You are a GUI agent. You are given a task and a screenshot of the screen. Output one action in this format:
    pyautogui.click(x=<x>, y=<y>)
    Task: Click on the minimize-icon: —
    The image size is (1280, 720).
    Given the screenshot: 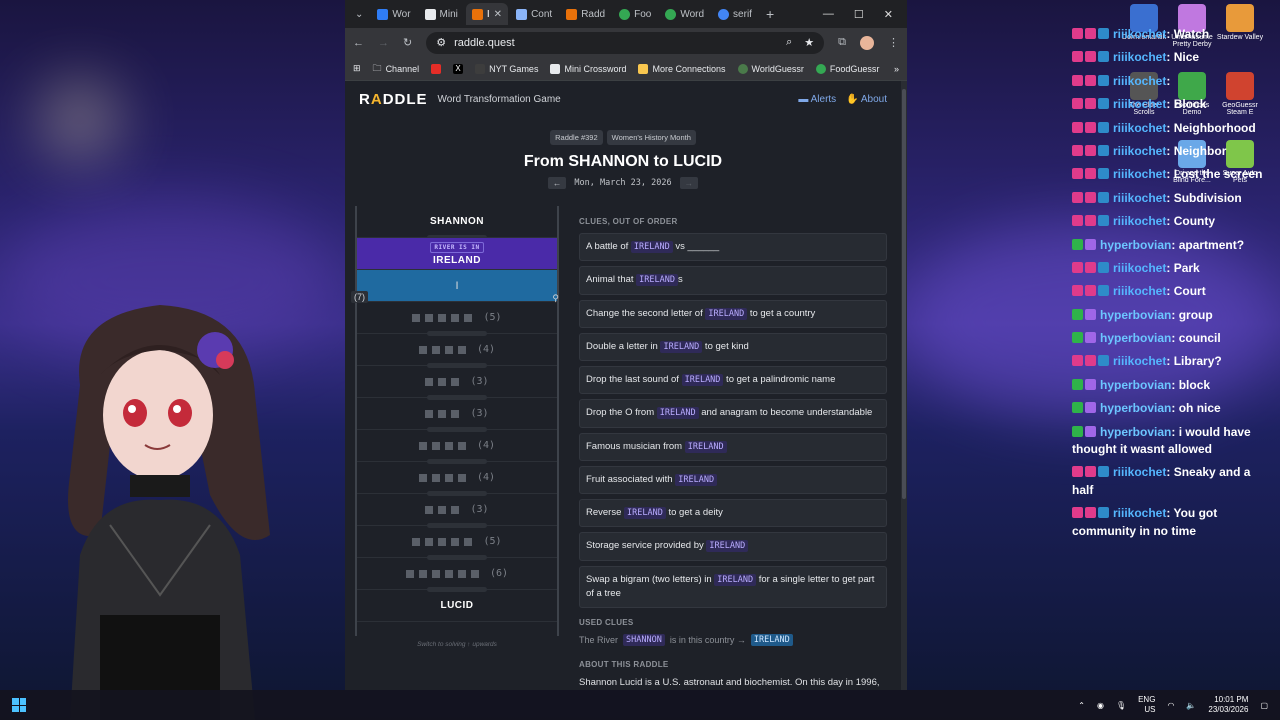 What is the action you would take?
    pyautogui.click(x=828, y=14)
    